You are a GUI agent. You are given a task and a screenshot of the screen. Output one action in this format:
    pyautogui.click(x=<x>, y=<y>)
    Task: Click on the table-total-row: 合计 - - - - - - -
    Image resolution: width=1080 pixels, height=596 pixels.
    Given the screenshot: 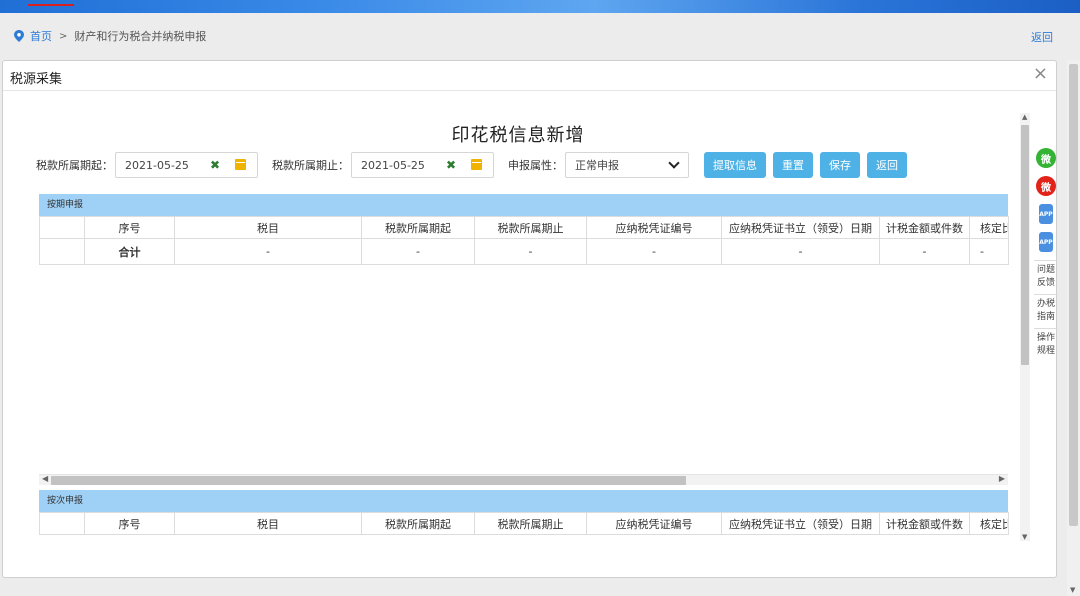 What is the action you would take?
    pyautogui.click(x=524, y=251)
    